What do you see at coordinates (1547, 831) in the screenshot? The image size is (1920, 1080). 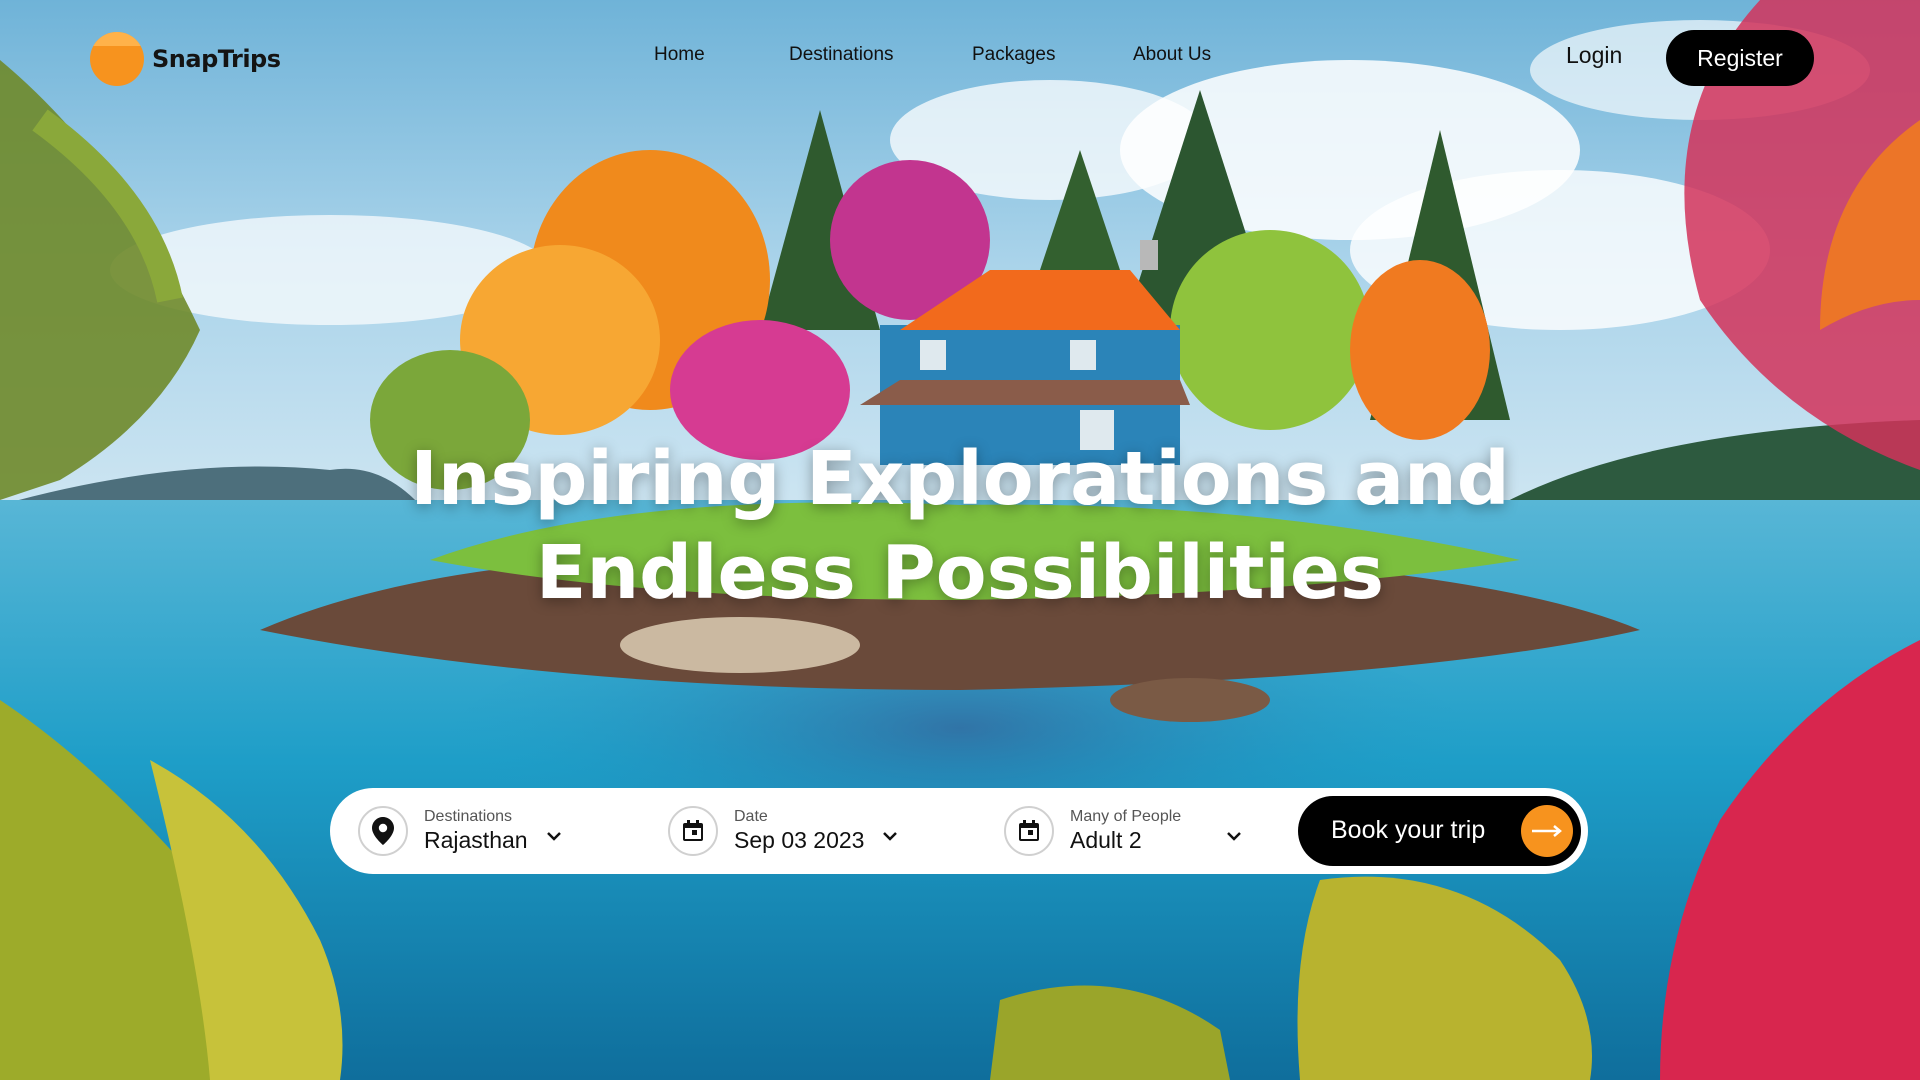 I see `arrow-right-icon` at bounding box center [1547, 831].